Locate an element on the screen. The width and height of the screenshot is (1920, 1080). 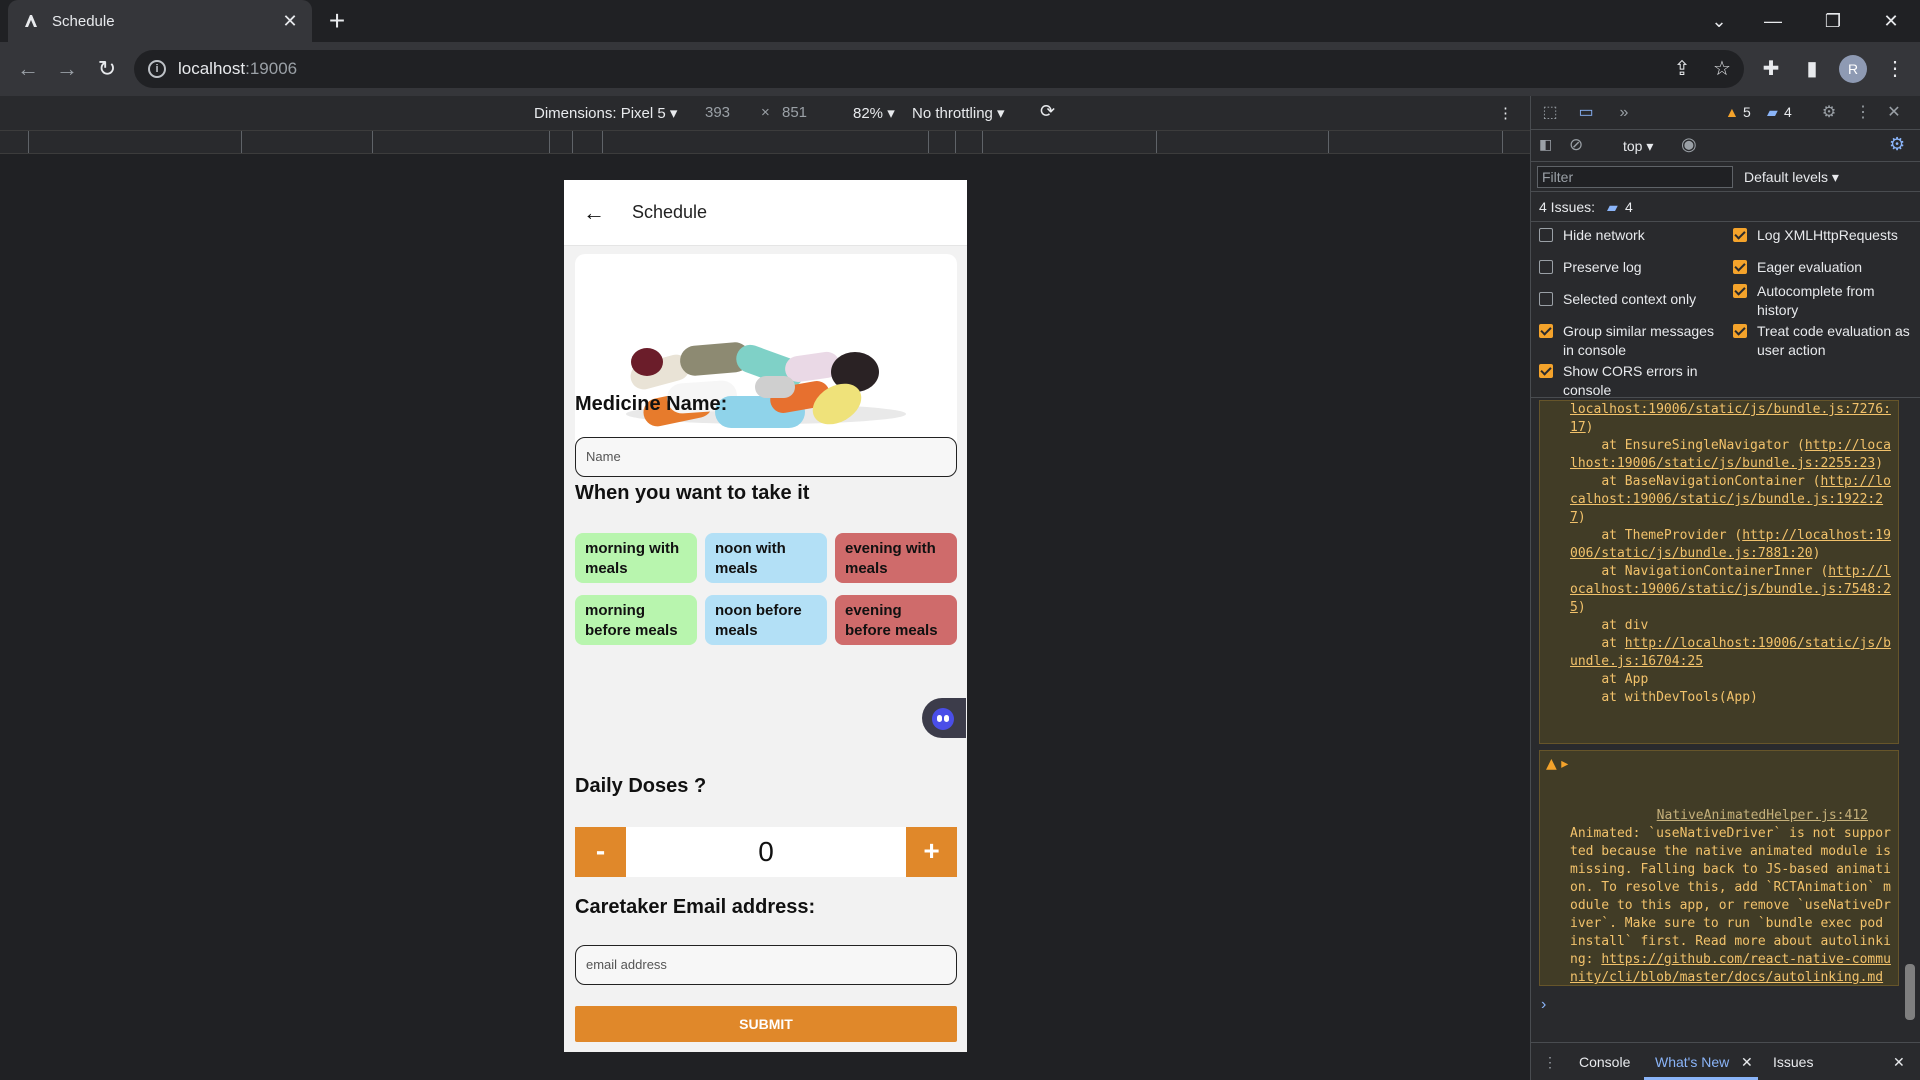
treat-code-option: Treat code evaluation as user action is located at coordinates (1822, 341).